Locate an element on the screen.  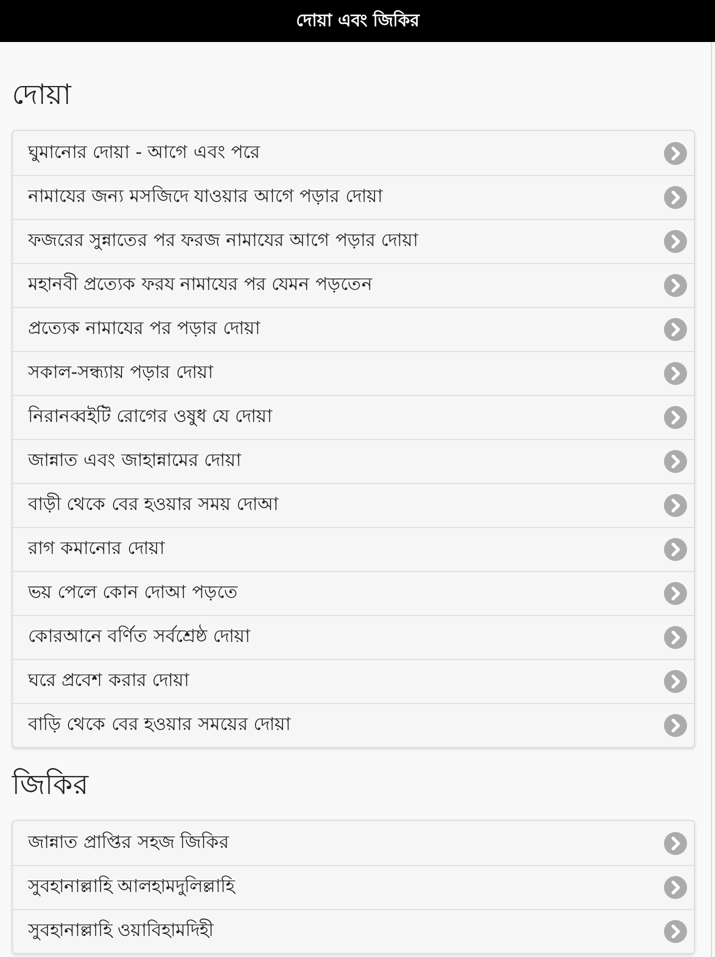
list-item: সুবহানাল্লাহি আলহামদুলিল্লাহি is located at coordinates (353, 887).